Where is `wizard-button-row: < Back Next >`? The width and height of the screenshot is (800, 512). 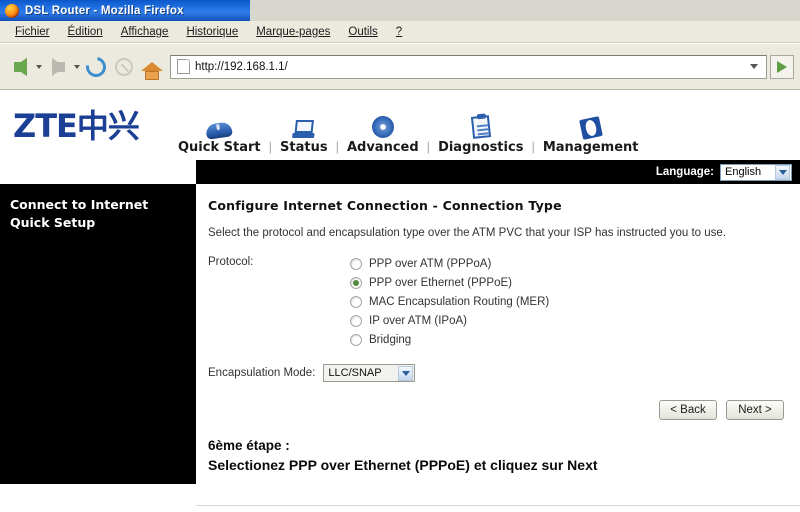
wizard-button-row: < Back Next > is located at coordinates (498, 410).